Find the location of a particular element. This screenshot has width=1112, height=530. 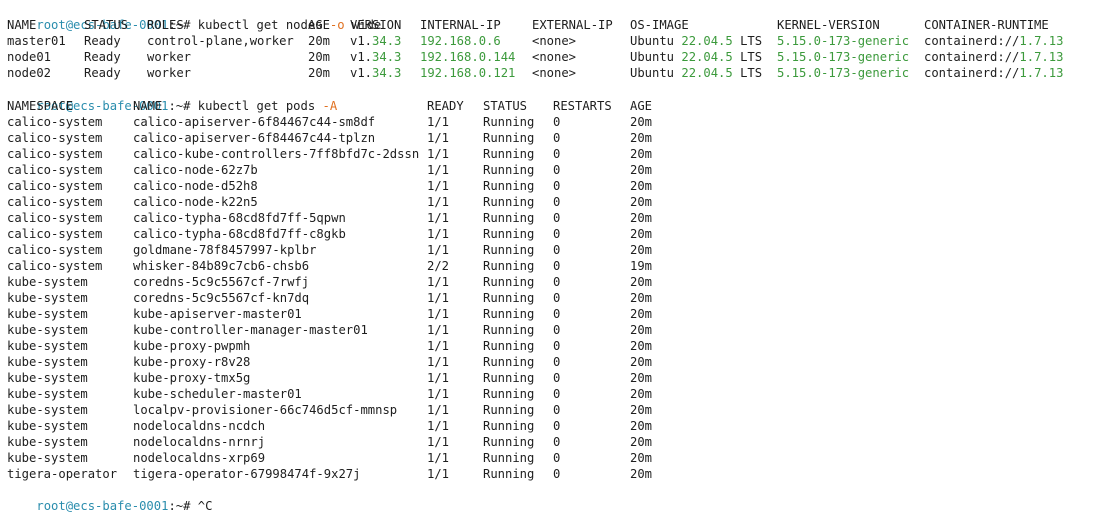

node-name: node01 is located at coordinates (29, 57).